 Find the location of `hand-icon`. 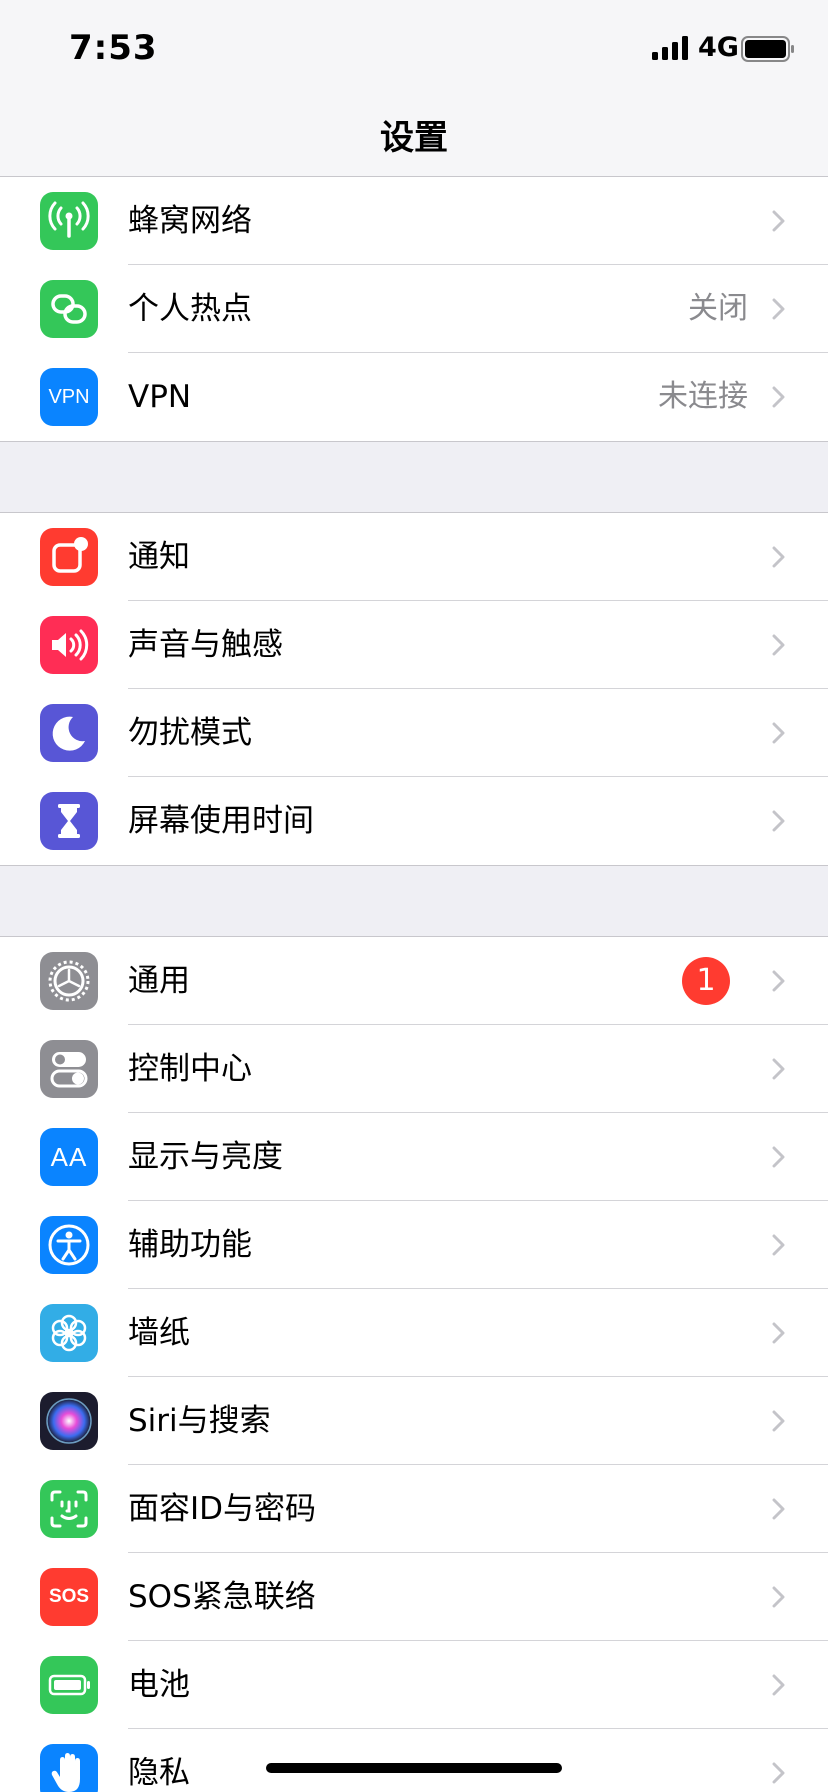

hand-icon is located at coordinates (69, 1768).